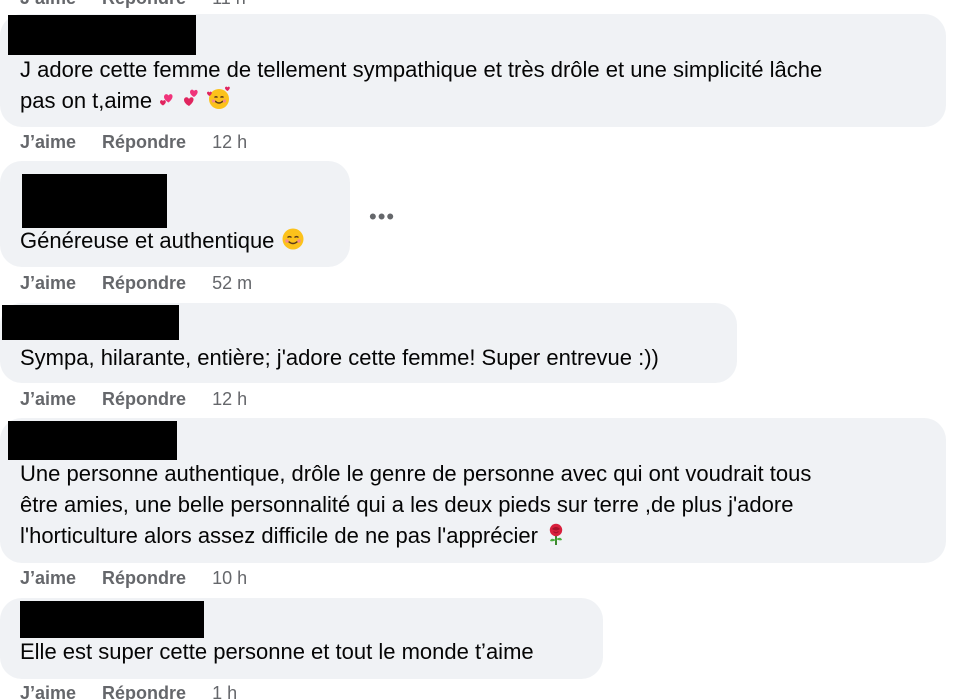  I want to click on more-options-button: •••, so click(382, 217).